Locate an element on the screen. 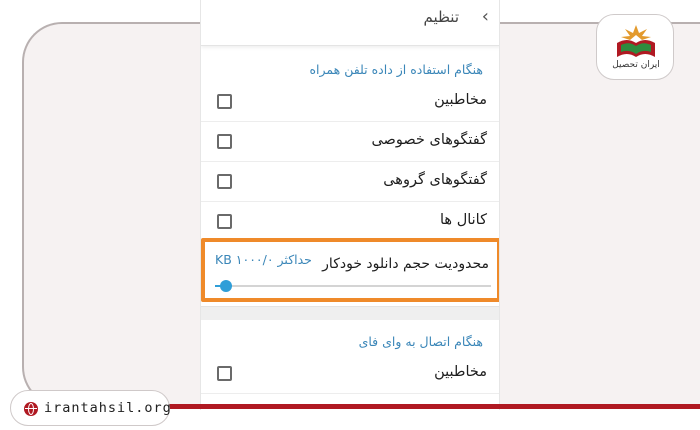  chevron-icon: ‹ is located at coordinates (485, 16).